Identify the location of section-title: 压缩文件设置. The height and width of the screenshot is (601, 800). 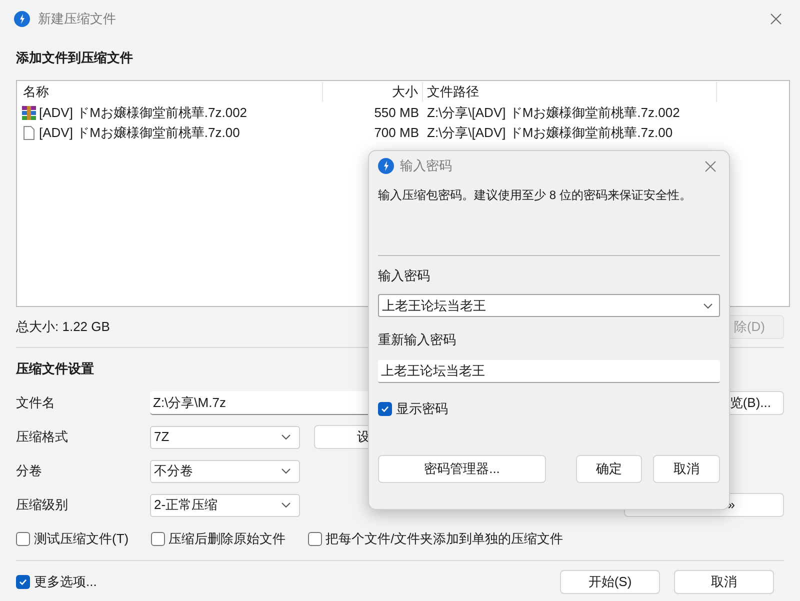
(55, 369).